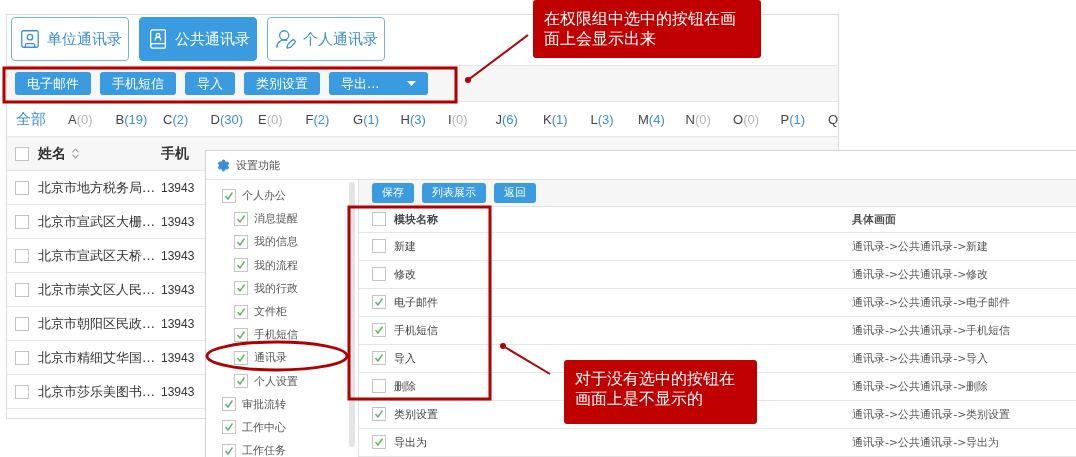 The width and height of the screenshot is (1076, 457). Describe the element at coordinates (352, 314) in the screenshot. I see `scrollbar` at that location.